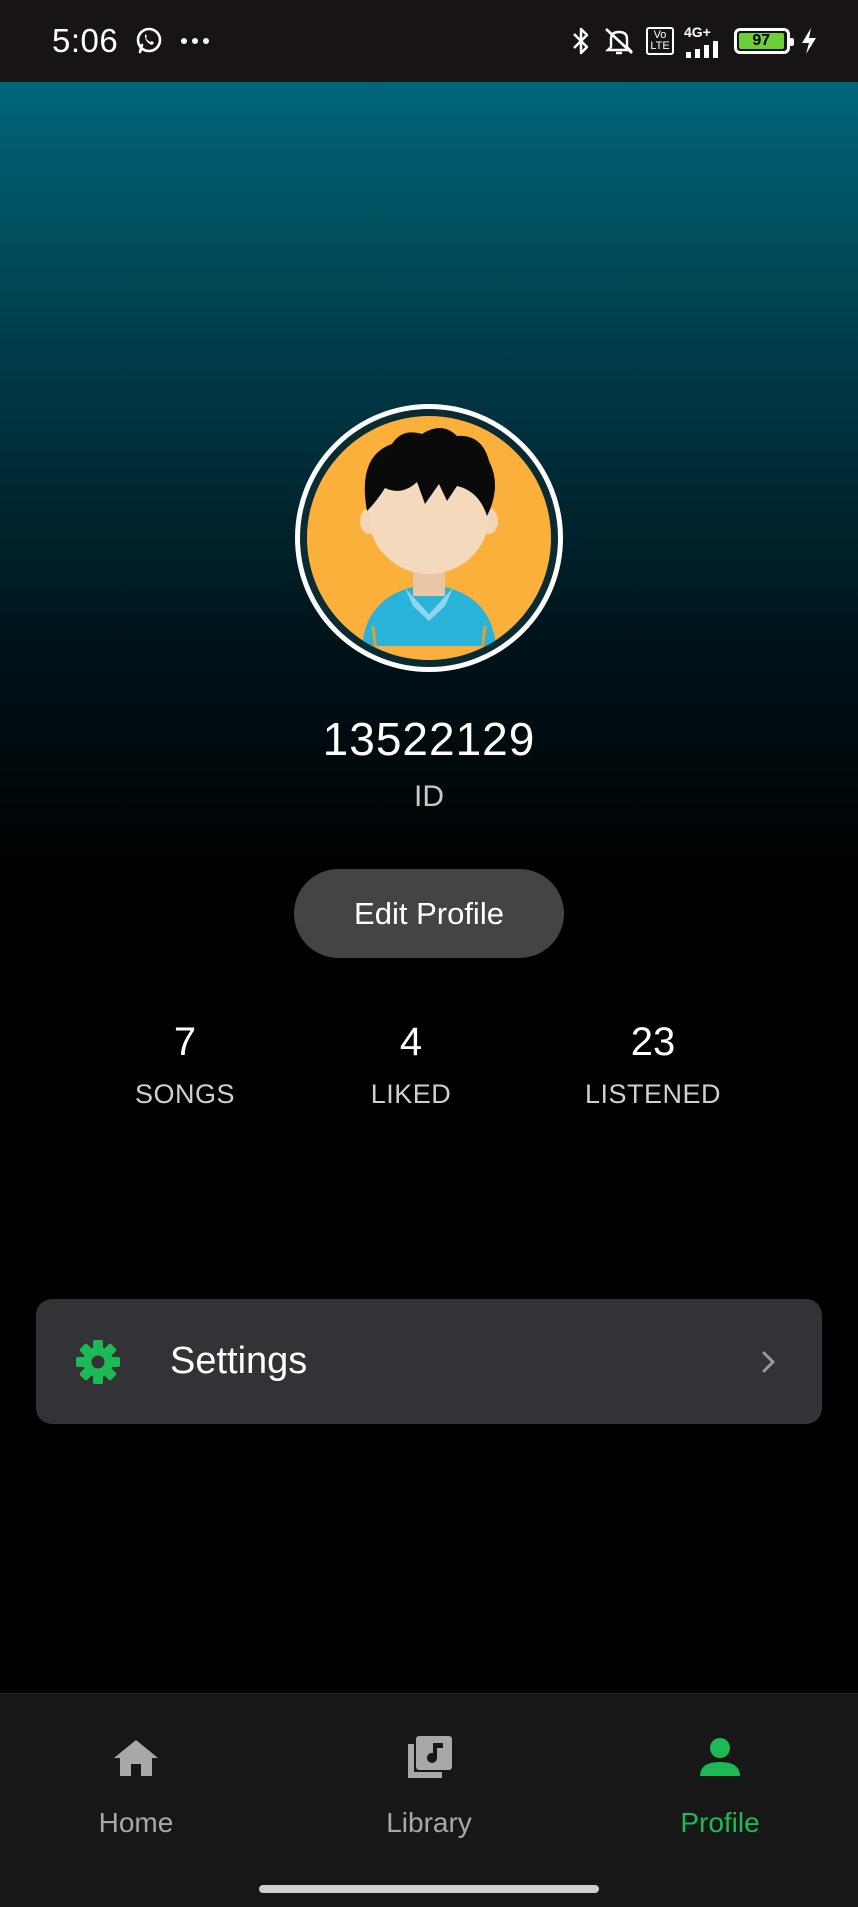  I want to click on status-right: Vo LTE 4G+ 97, so click(694, 41).